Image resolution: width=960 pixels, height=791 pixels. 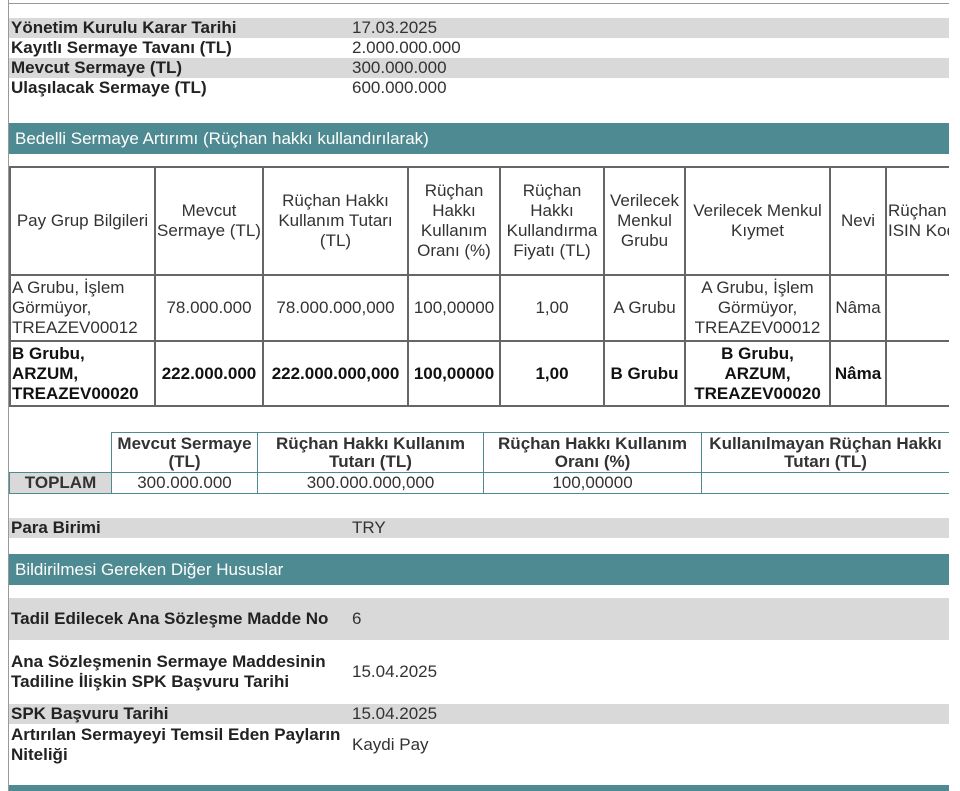 What do you see at coordinates (176, 68) in the screenshot?
I see `info-label: Mevcut Sermaye (TL)` at bounding box center [176, 68].